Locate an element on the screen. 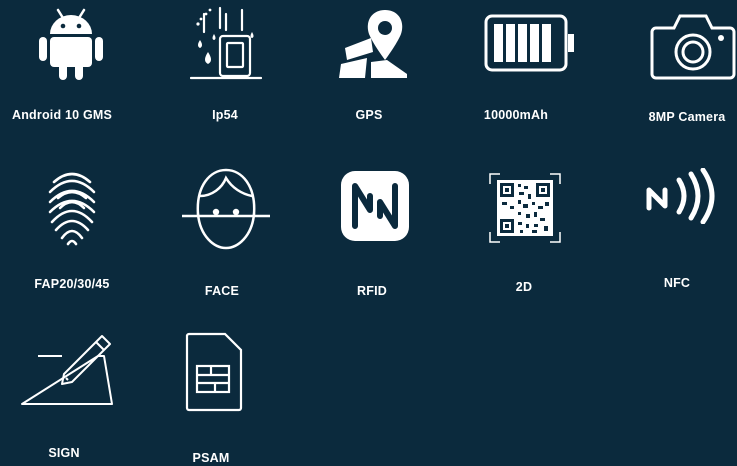  qr-code-icon is located at coordinates (525, 208).